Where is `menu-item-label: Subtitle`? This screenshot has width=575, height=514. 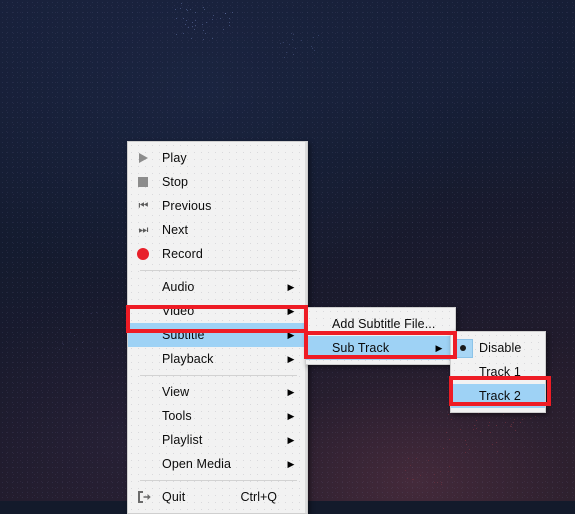 menu-item-label: Subtitle is located at coordinates (183, 335).